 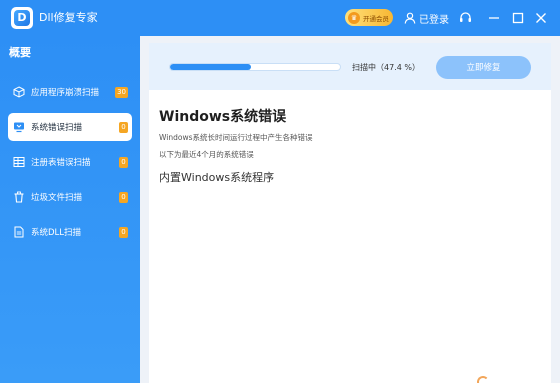 What do you see at coordinates (20, 52) in the screenshot?
I see `sidebar-heading: 概要` at bounding box center [20, 52].